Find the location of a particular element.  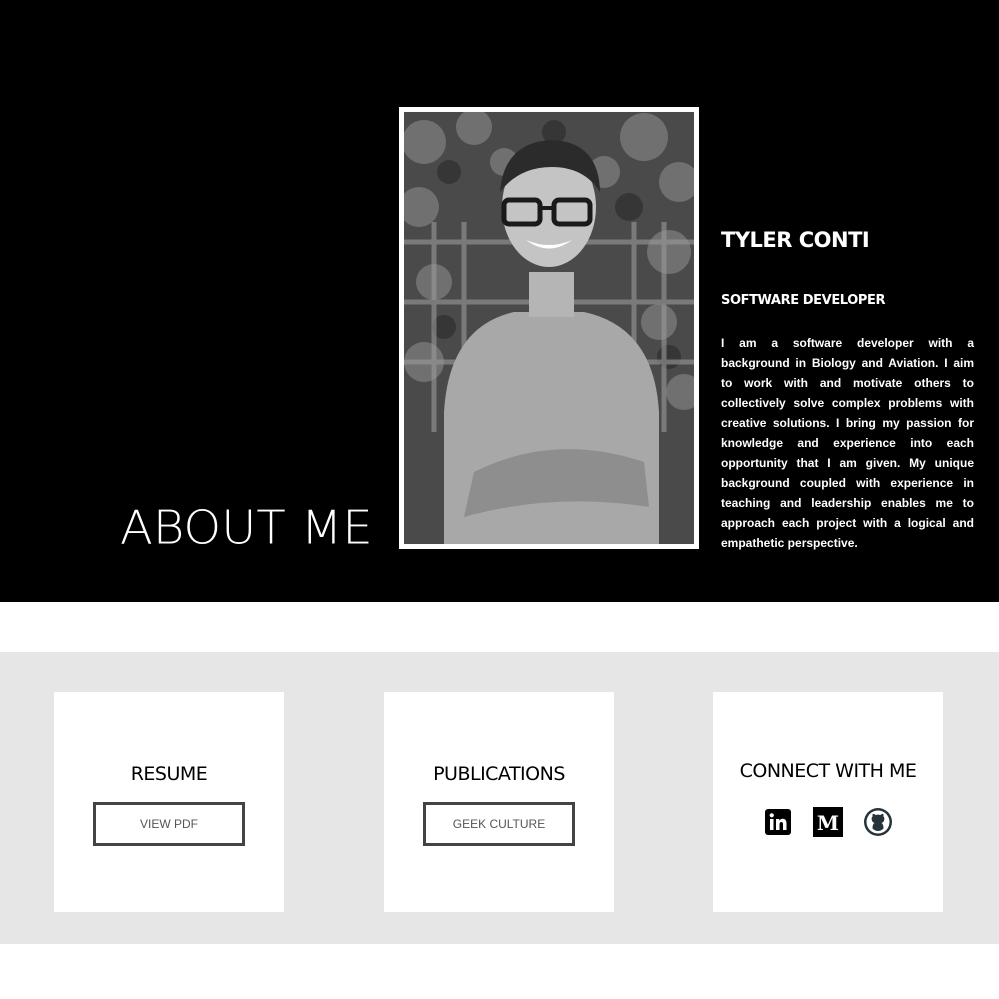

resume-card: RESUME VIEW PDF is located at coordinates (169, 802).